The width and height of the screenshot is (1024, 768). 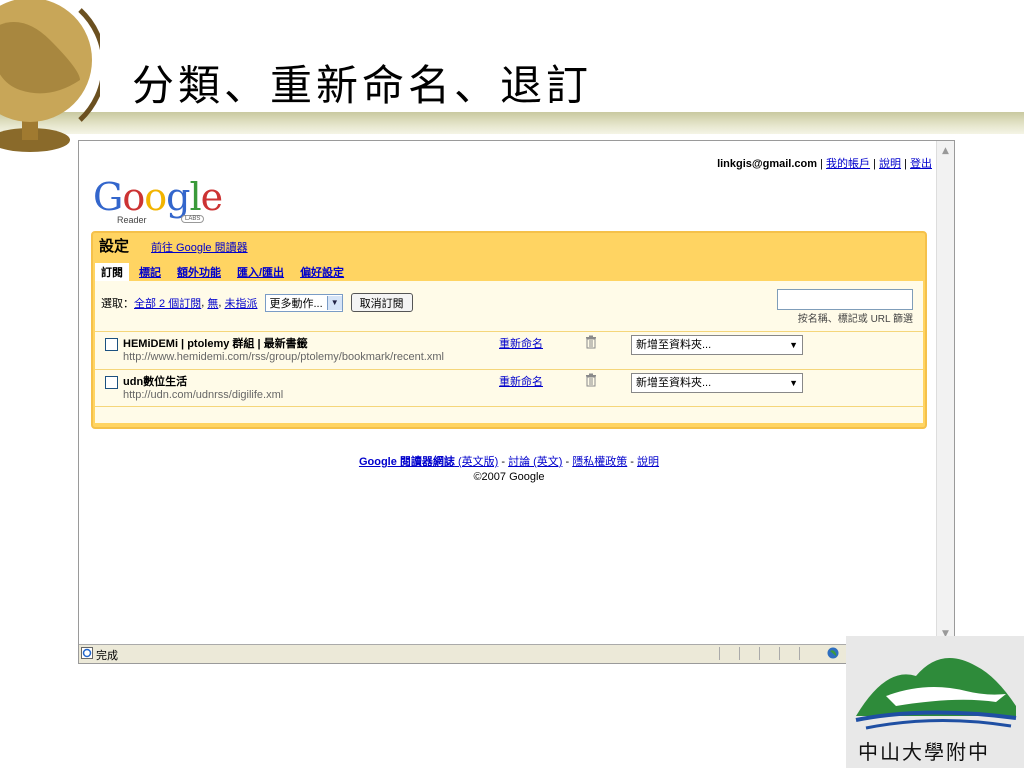 What do you see at coordinates (304, 302) in the screenshot?
I see `more-actions-select: 更多動作... ▼` at bounding box center [304, 302].